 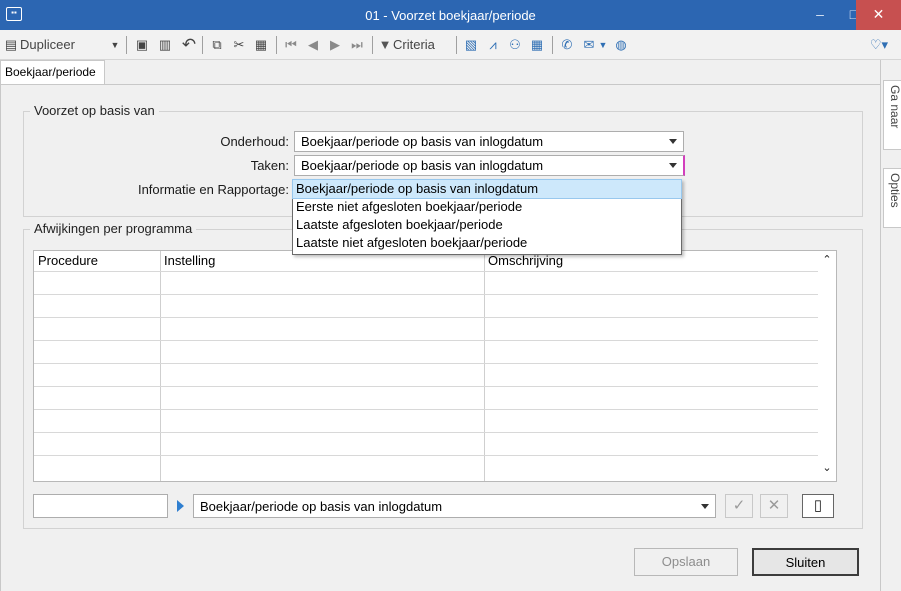 I want to click on favorites-icon: ♡▾, so click(x=879, y=45).